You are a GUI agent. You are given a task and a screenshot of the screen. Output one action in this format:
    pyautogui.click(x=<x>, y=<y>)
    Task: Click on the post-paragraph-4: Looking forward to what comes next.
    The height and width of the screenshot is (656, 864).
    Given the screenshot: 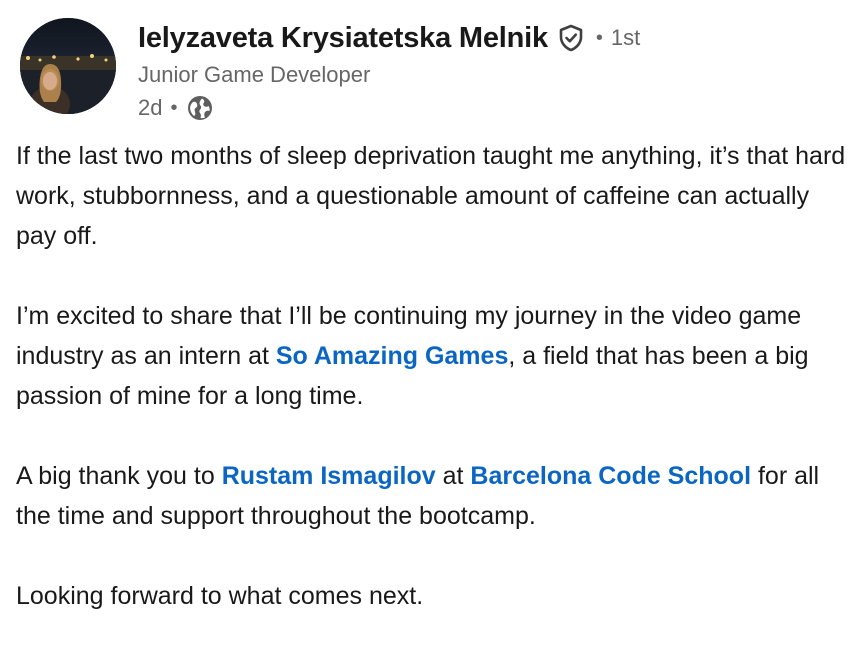 What is the action you would take?
    pyautogui.click(x=220, y=596)
    